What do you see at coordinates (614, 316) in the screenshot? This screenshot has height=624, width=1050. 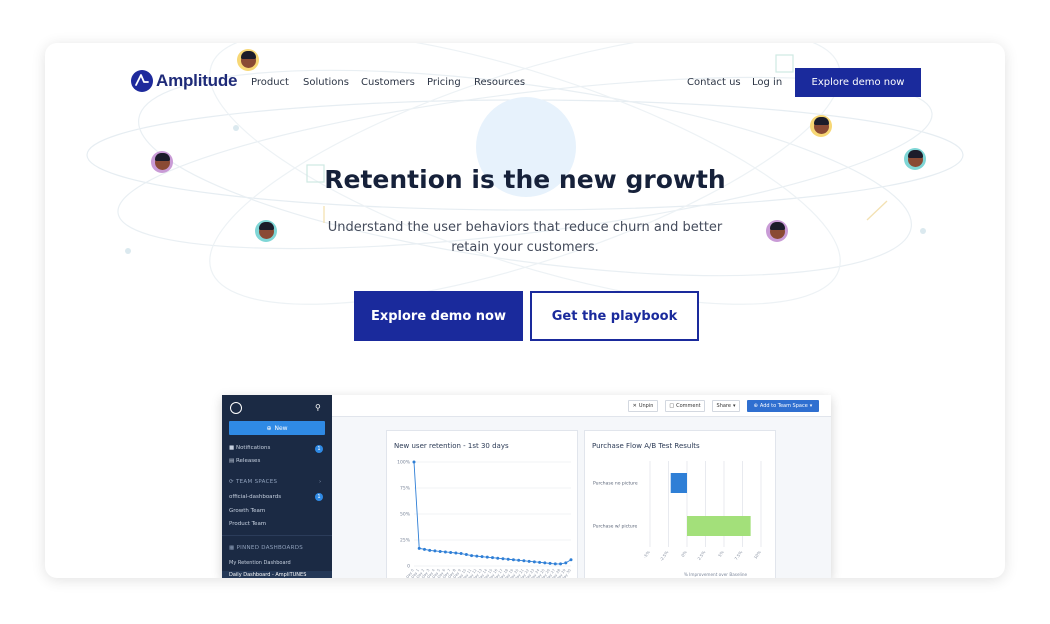 I see `get-playbook-button: Get the playbook` at bounding box center [614, 316].